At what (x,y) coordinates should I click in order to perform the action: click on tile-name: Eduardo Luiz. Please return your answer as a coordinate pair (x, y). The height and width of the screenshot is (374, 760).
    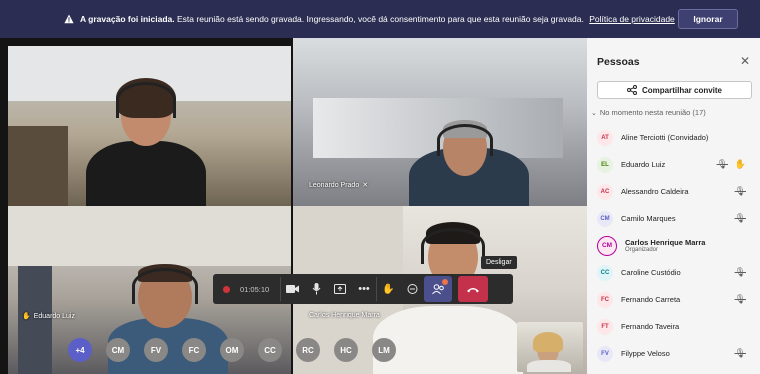
    Looking at the image, I should click on (54, 316).